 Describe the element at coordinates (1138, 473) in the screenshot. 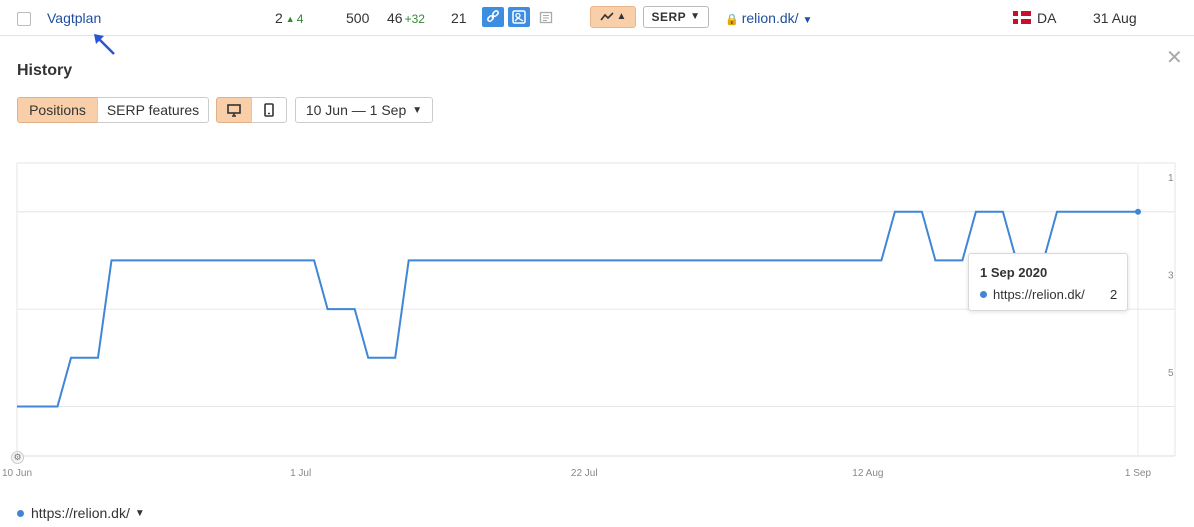

I see `x-tick-label: 1 Sep` at that location.